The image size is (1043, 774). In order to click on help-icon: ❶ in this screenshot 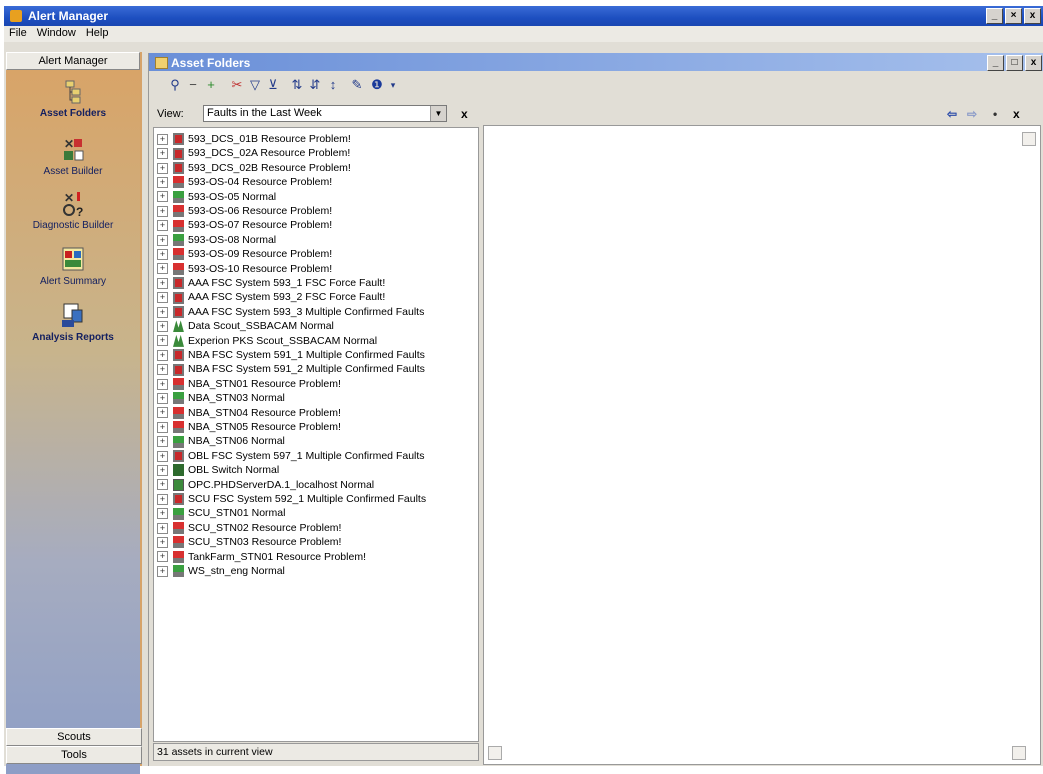, I will do `click(377, 85)`.